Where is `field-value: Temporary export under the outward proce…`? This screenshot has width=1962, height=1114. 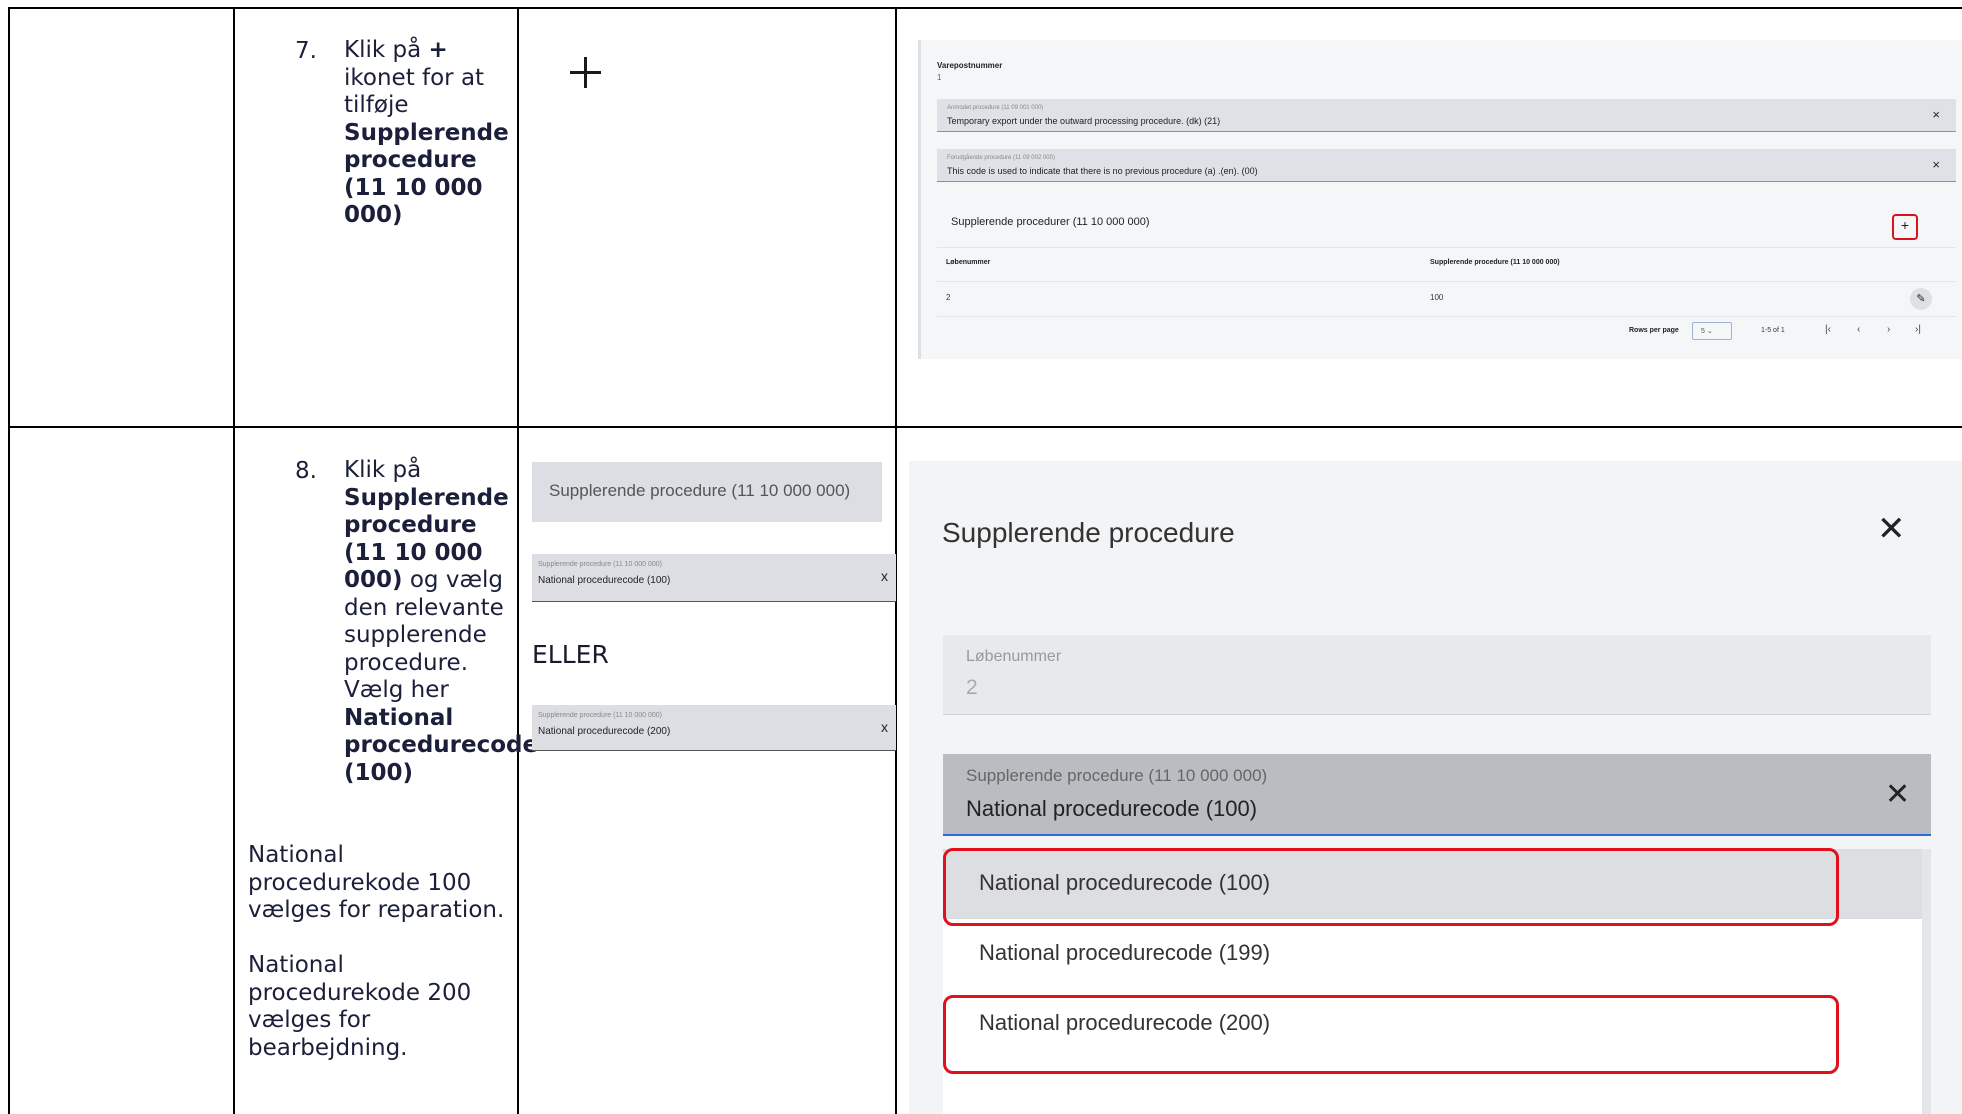 field-value: Temporary export under the outward proce… is located at coordinates (1084, 121).